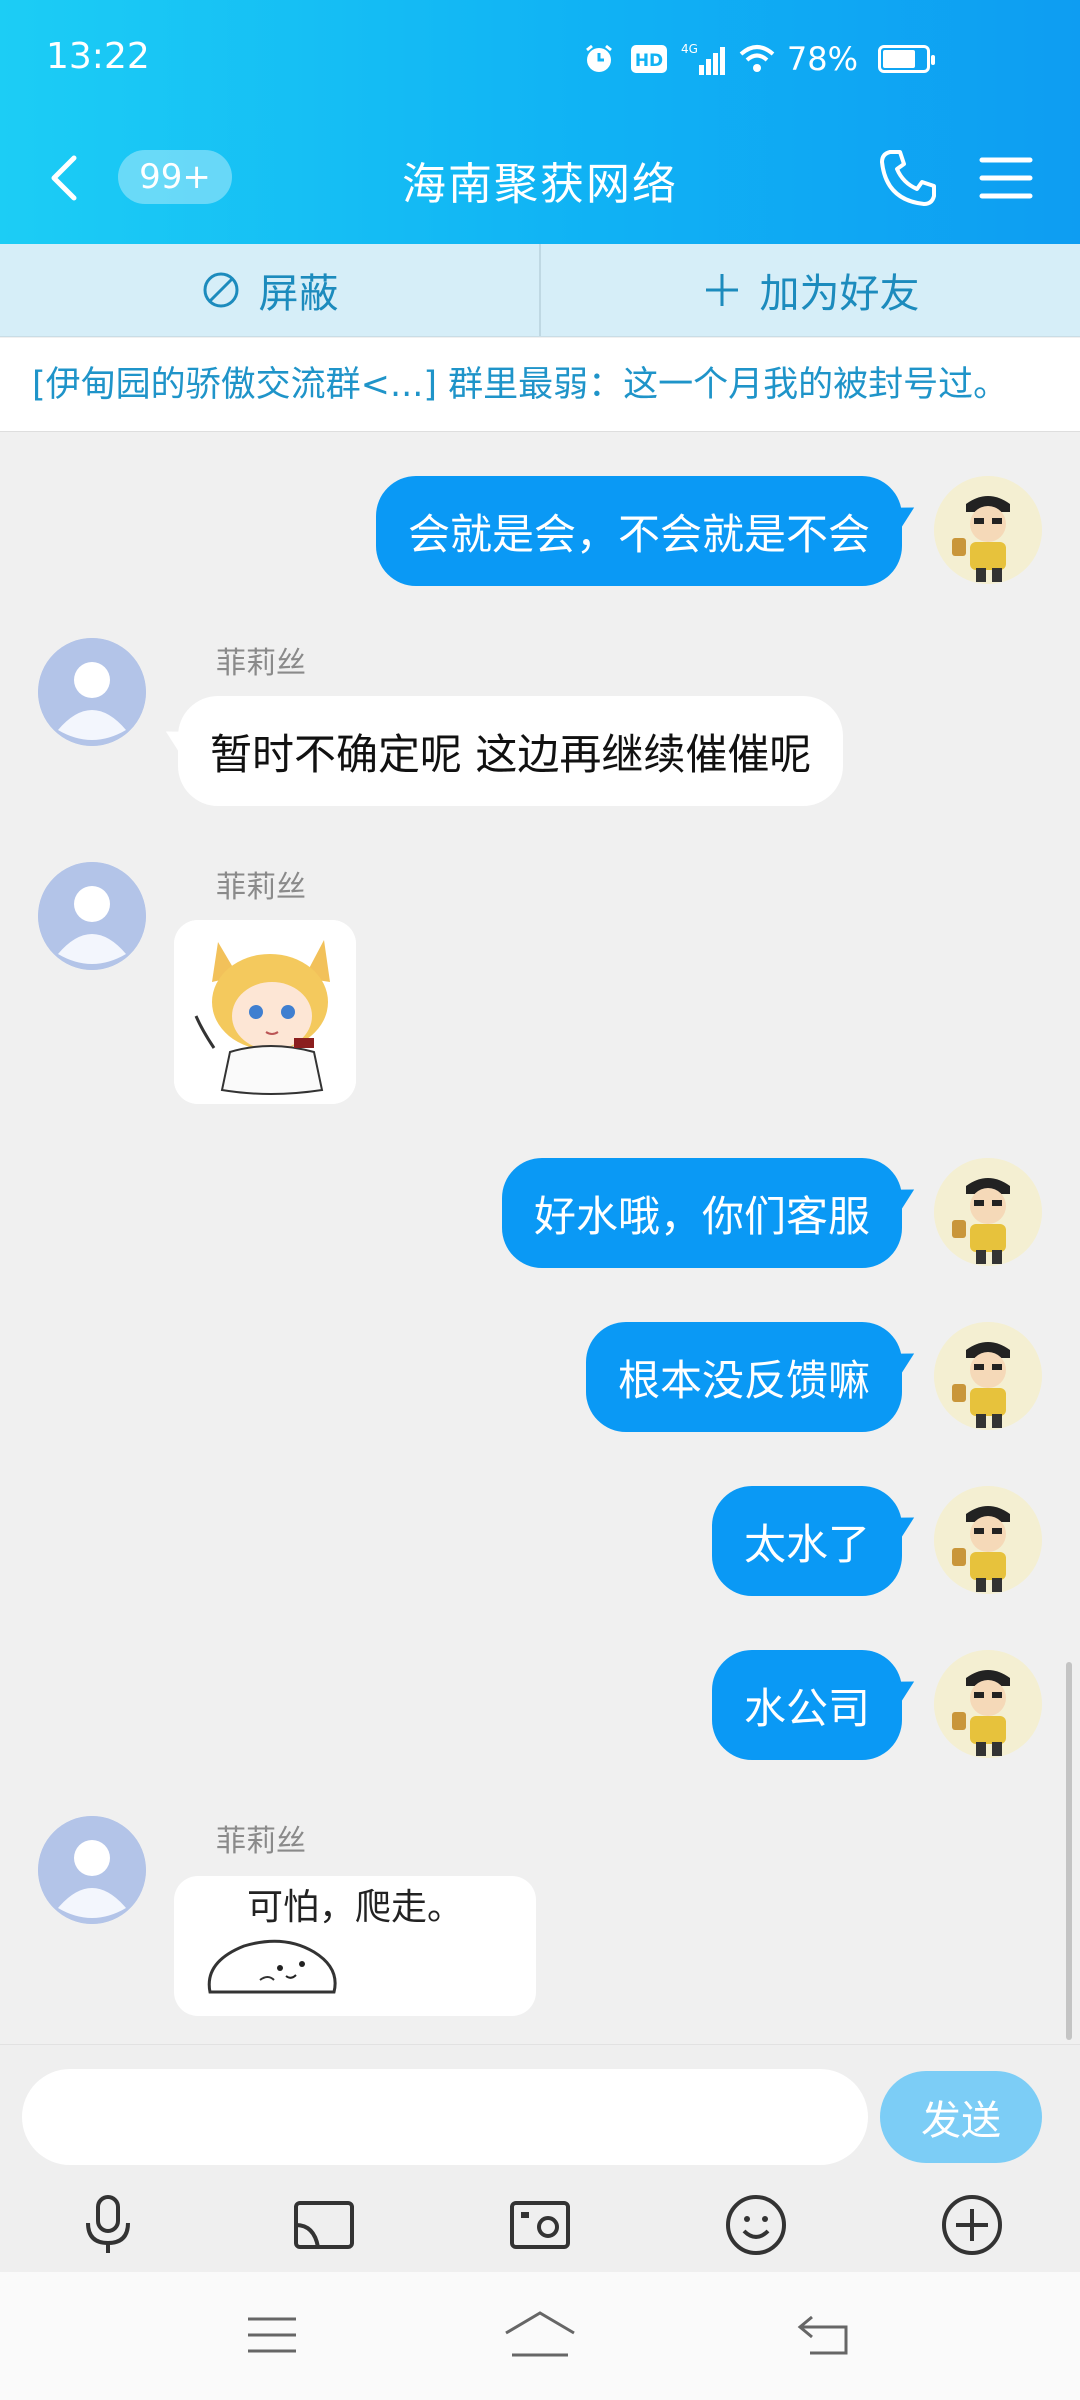  I want to click on back-arrow-icon, so click(822, 2335).